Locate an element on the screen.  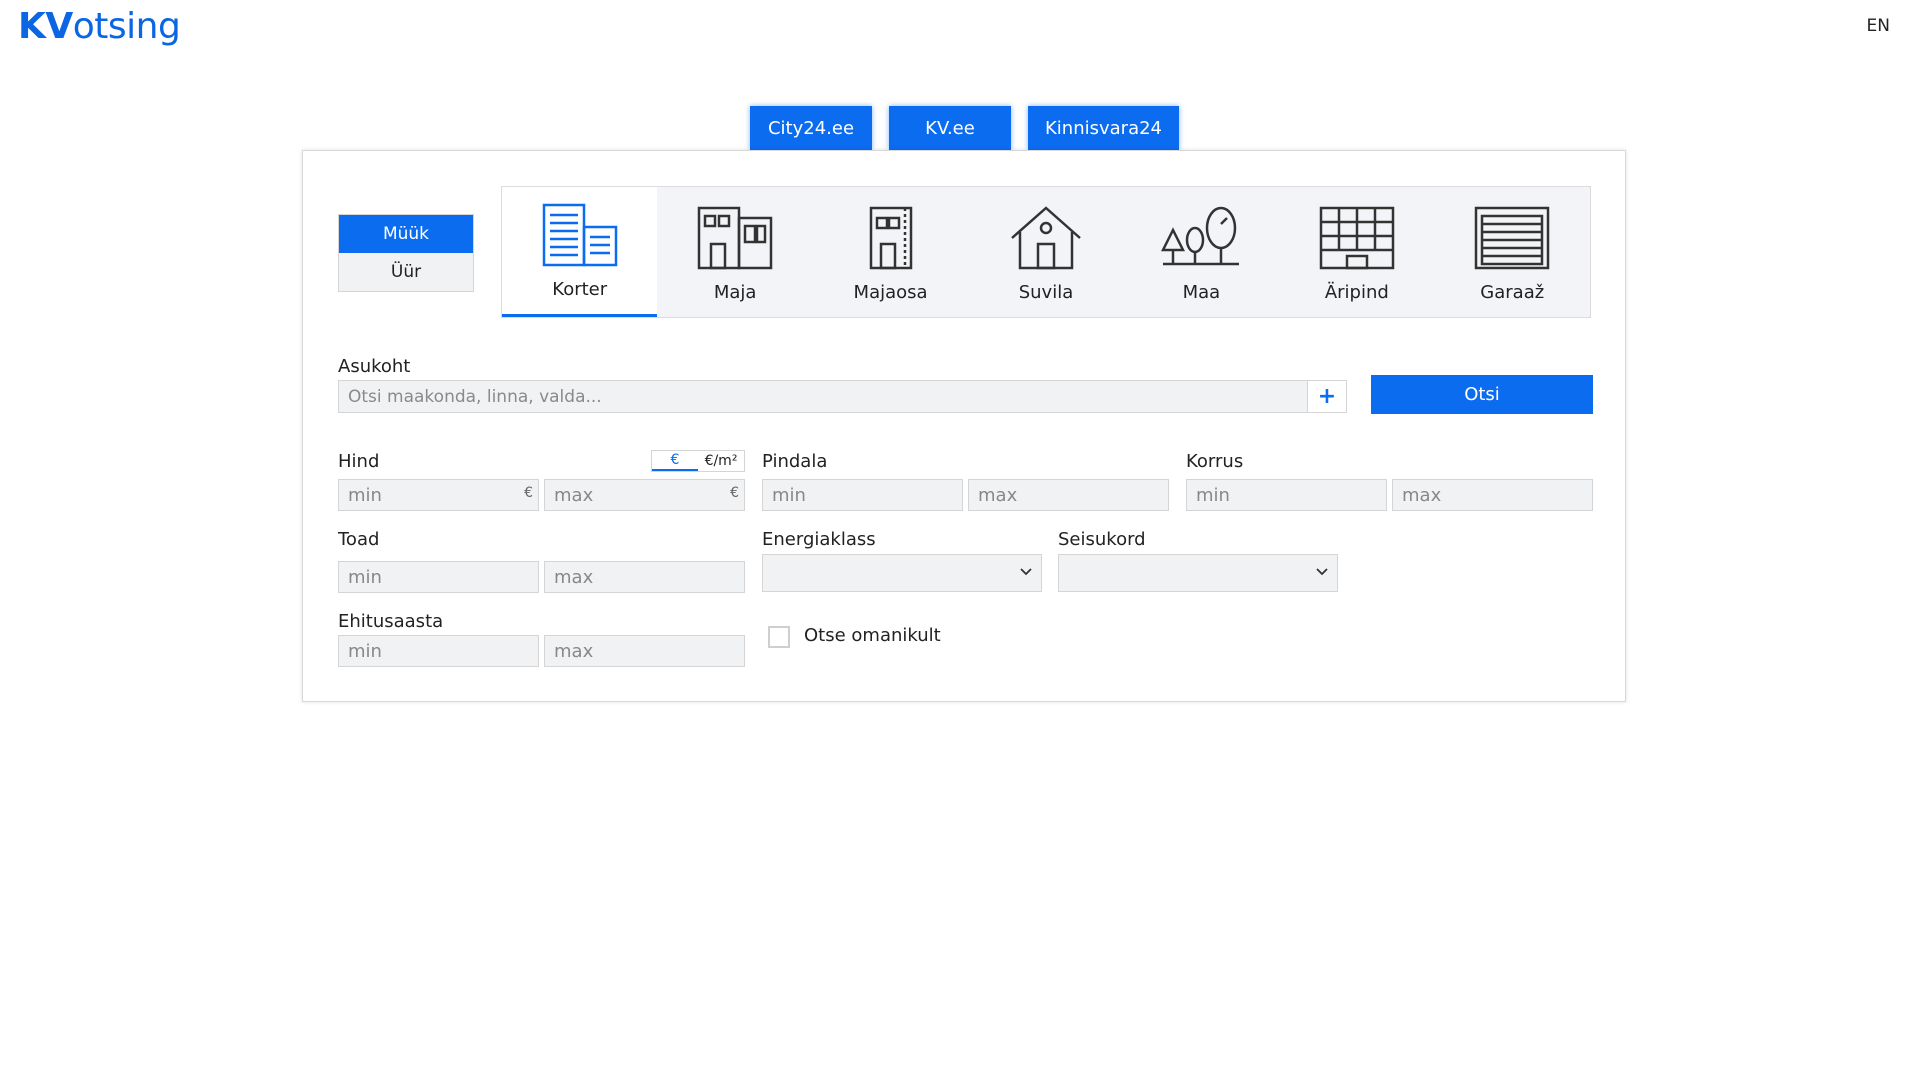
commercial-icon is located at coordinates (1357, 238).